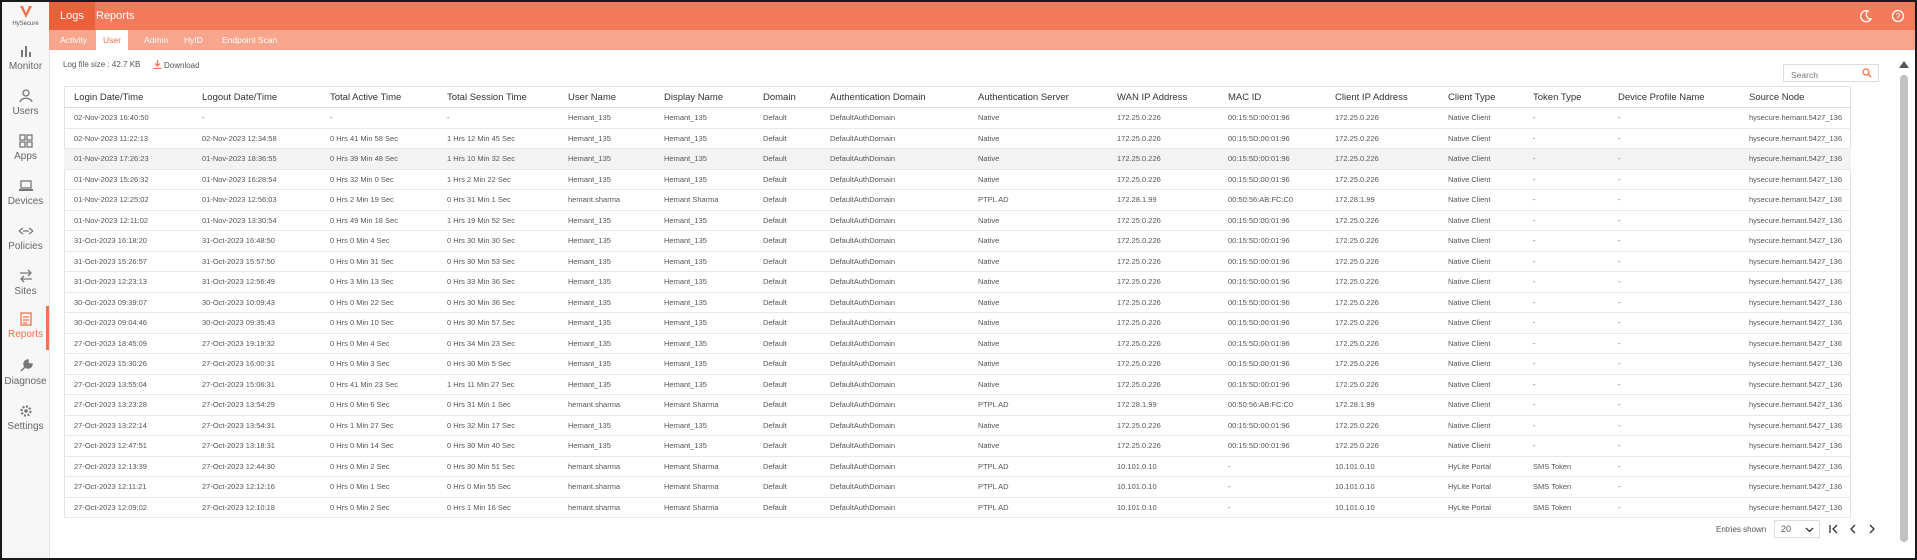  I want to click on column-header: Client Type, so click(1480, 98).